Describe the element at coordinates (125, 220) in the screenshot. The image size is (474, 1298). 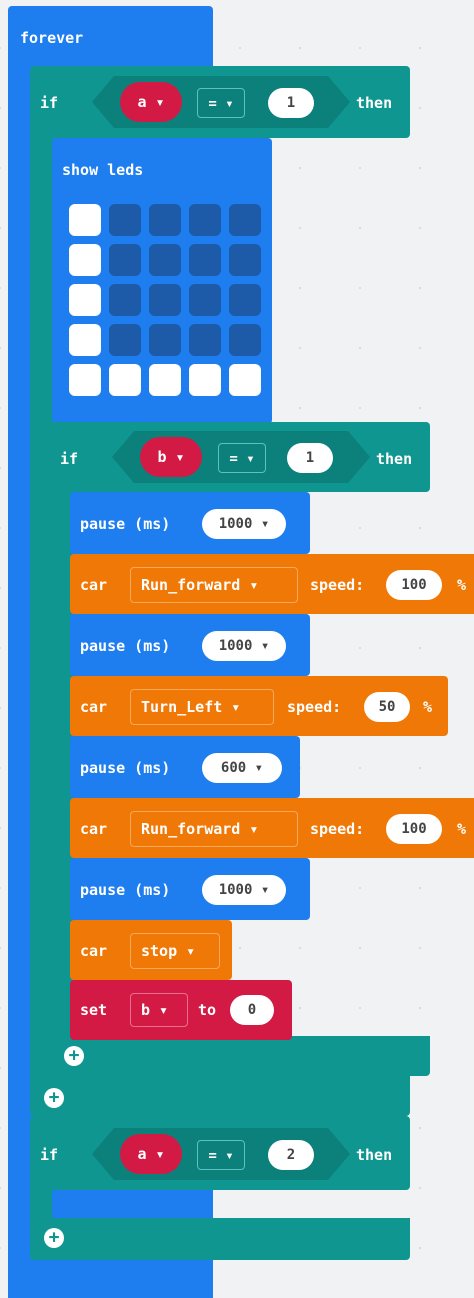
I see `led-r0-c1` at that location.